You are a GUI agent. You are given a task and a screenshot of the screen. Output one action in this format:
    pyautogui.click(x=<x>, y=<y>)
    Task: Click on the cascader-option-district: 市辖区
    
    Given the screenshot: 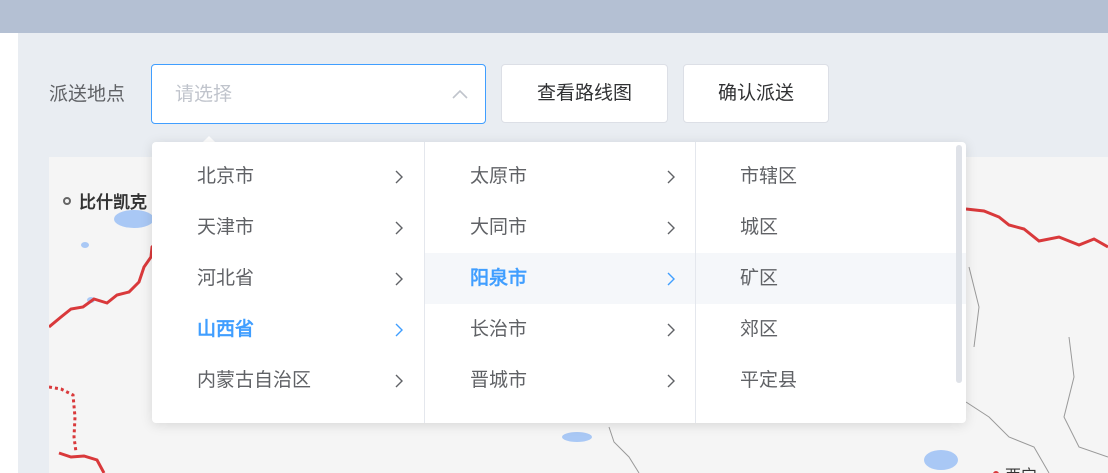 What is the action you would take?
    pyautogui.click(x=831, y=176)
    